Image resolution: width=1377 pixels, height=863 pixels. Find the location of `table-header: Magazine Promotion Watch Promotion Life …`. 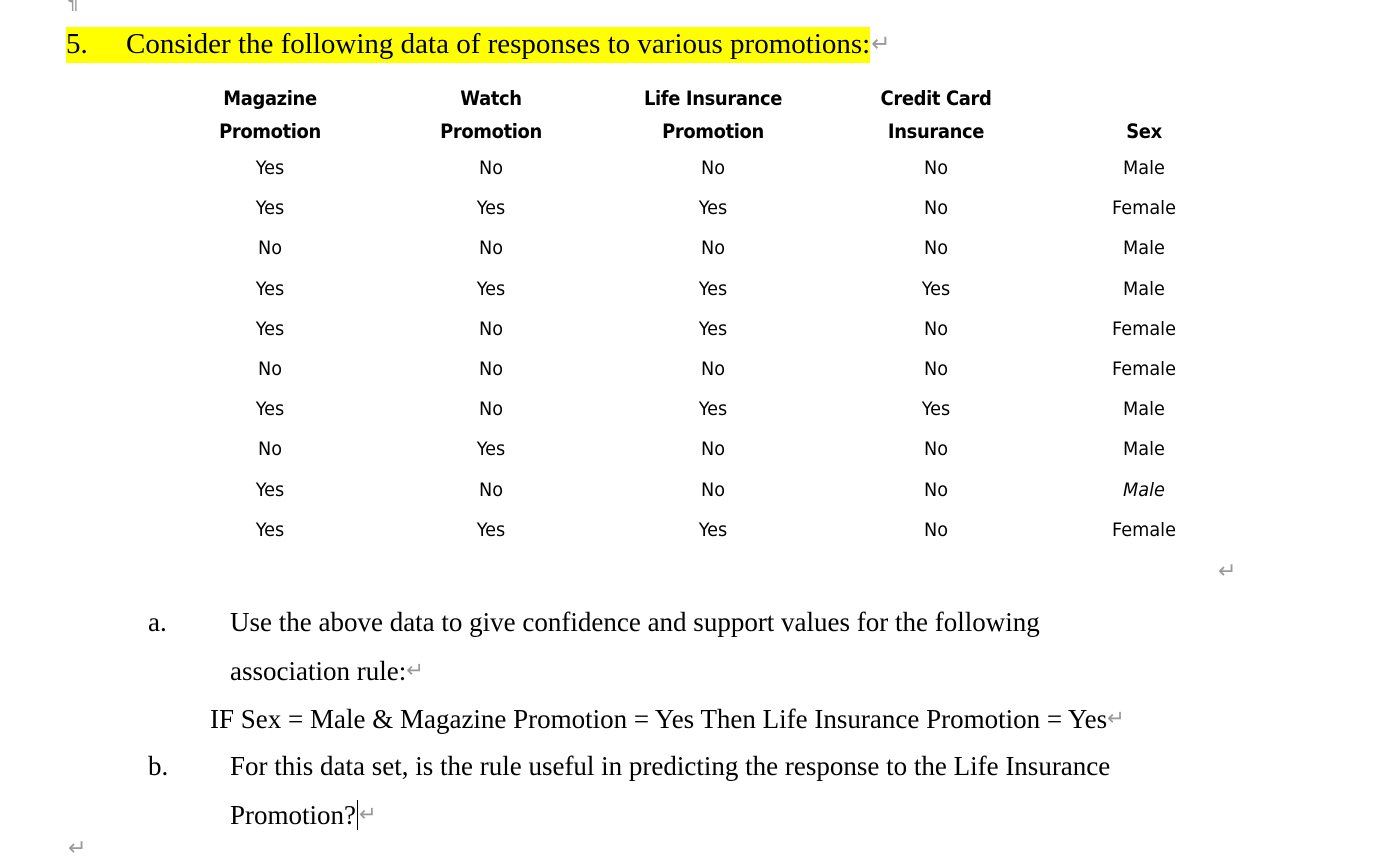

table-header: Magazine Promotion Watch Promotion Life … is located at coordinates (700, 115).